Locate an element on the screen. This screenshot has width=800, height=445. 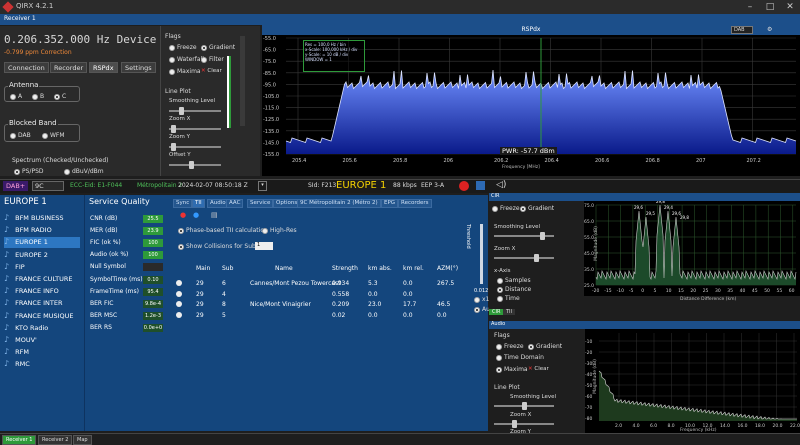
station-item: ♪ FRANCE MUSIQUE is located at coordinates (42, 316).